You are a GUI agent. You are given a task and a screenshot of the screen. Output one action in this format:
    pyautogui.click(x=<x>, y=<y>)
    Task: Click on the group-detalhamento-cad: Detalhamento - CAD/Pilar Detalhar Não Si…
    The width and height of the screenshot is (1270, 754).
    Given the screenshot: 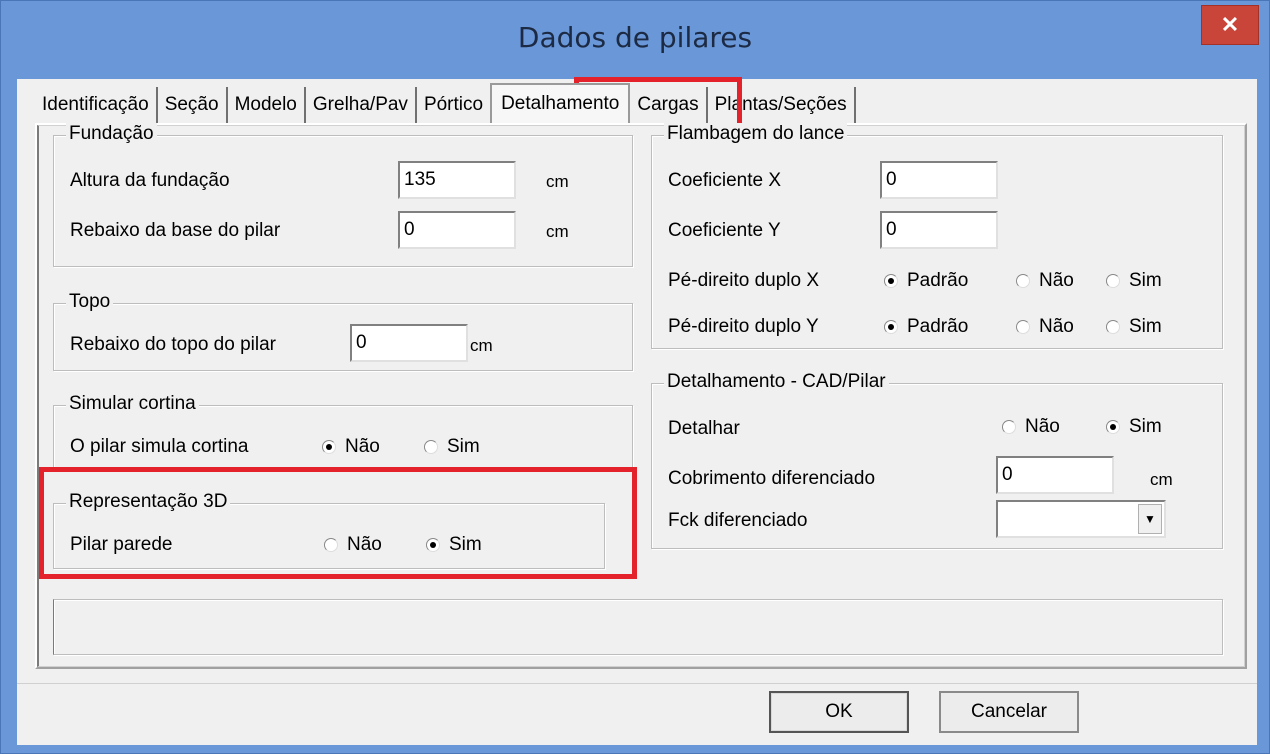 What is the action you would take?
    pyautogui.click(x=937, y=460)
    